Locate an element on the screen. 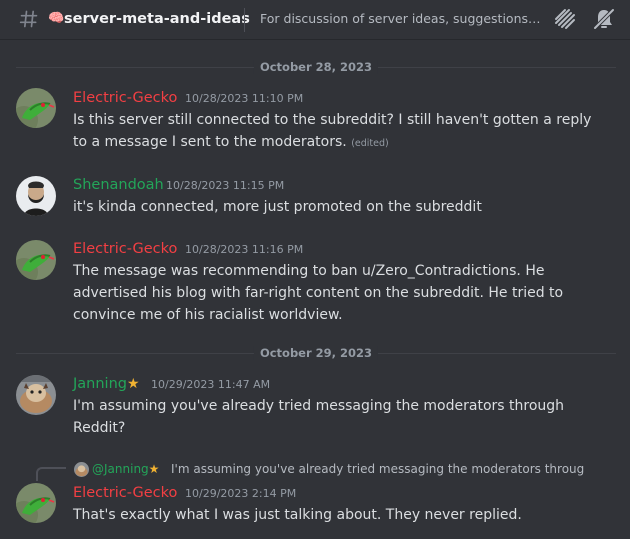 Image resolution: width=630 pixels, height=539 pixels. author-name: Janning is located at coordinates (100, 384).